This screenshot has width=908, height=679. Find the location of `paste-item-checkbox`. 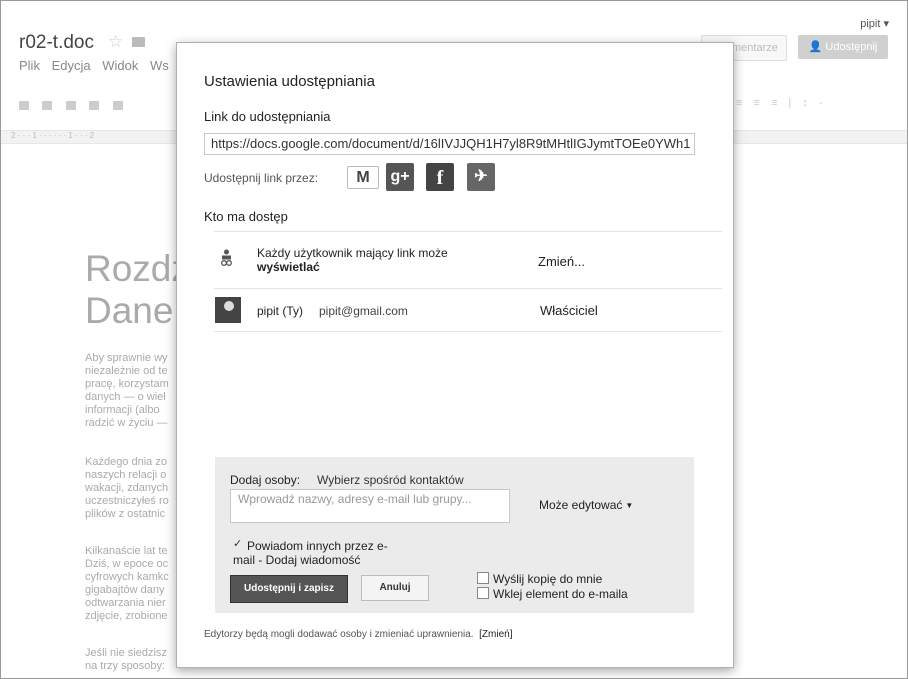

paste-item-checkbox is located at coordinates (483, 593).